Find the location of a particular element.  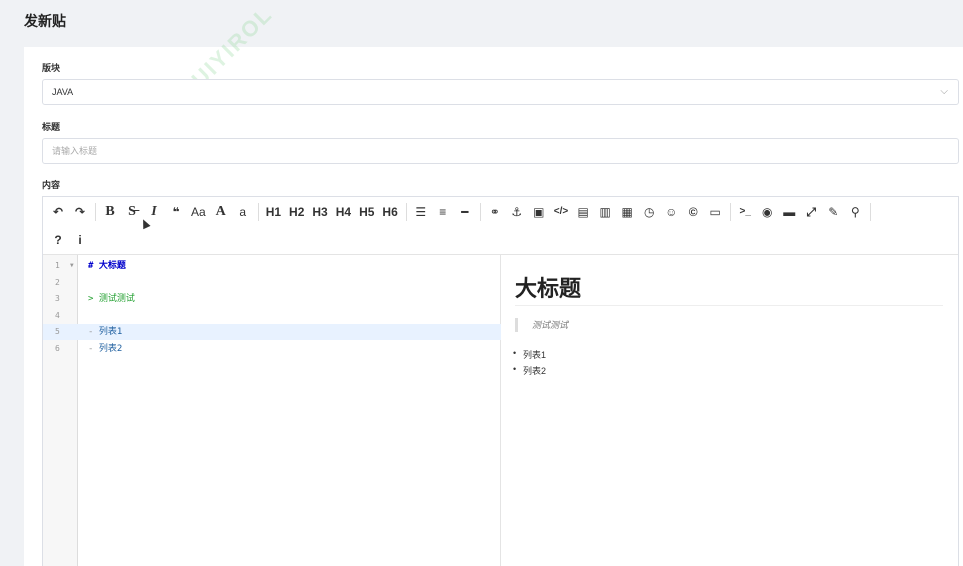

code-line: 1 ▼ # 大标题 is located at coordinates (272, 266).